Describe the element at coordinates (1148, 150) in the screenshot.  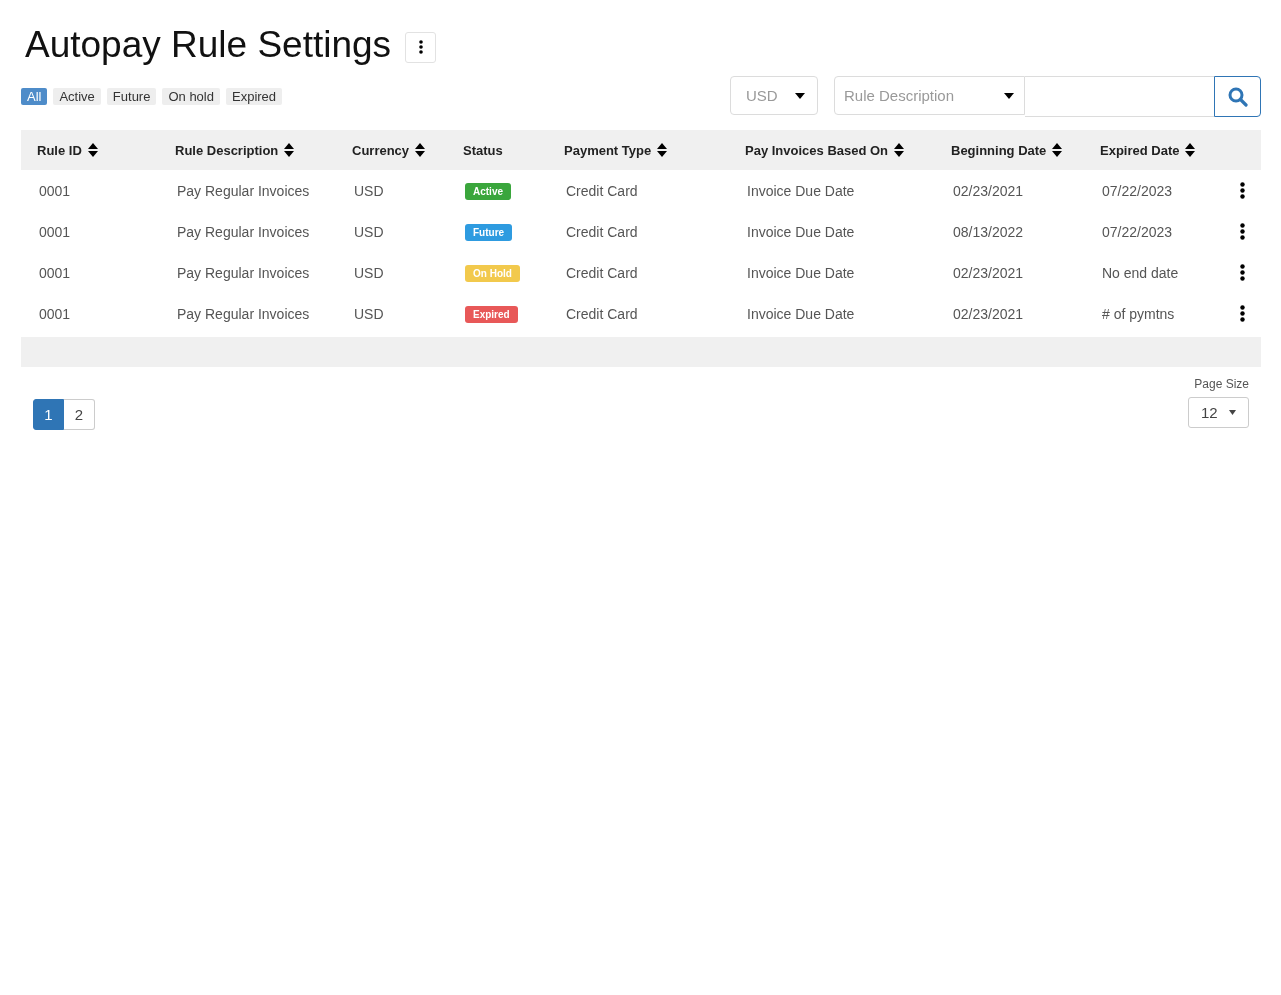
I see `column-header: Expired Date` at that location.